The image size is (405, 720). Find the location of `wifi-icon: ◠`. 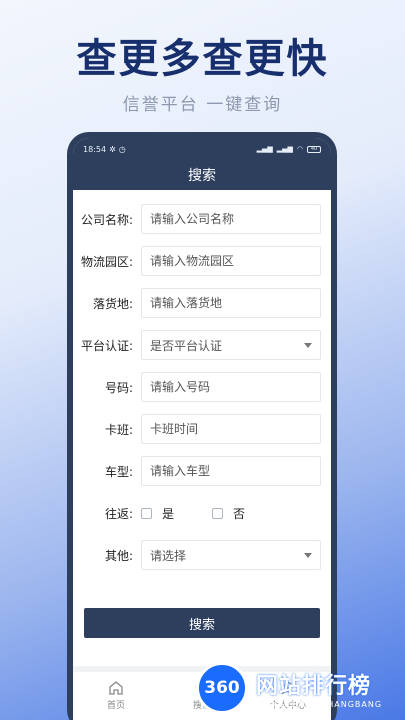

wifi-icon: ◠ is located at coordinates (299, 149).